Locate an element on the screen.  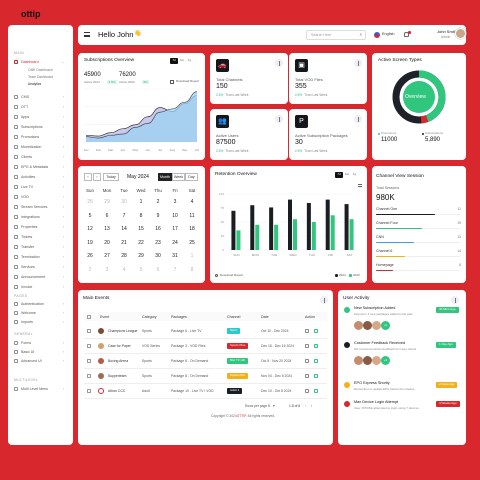
activity-title: Max Device Login Attempt is located at coordinates (376, 402).